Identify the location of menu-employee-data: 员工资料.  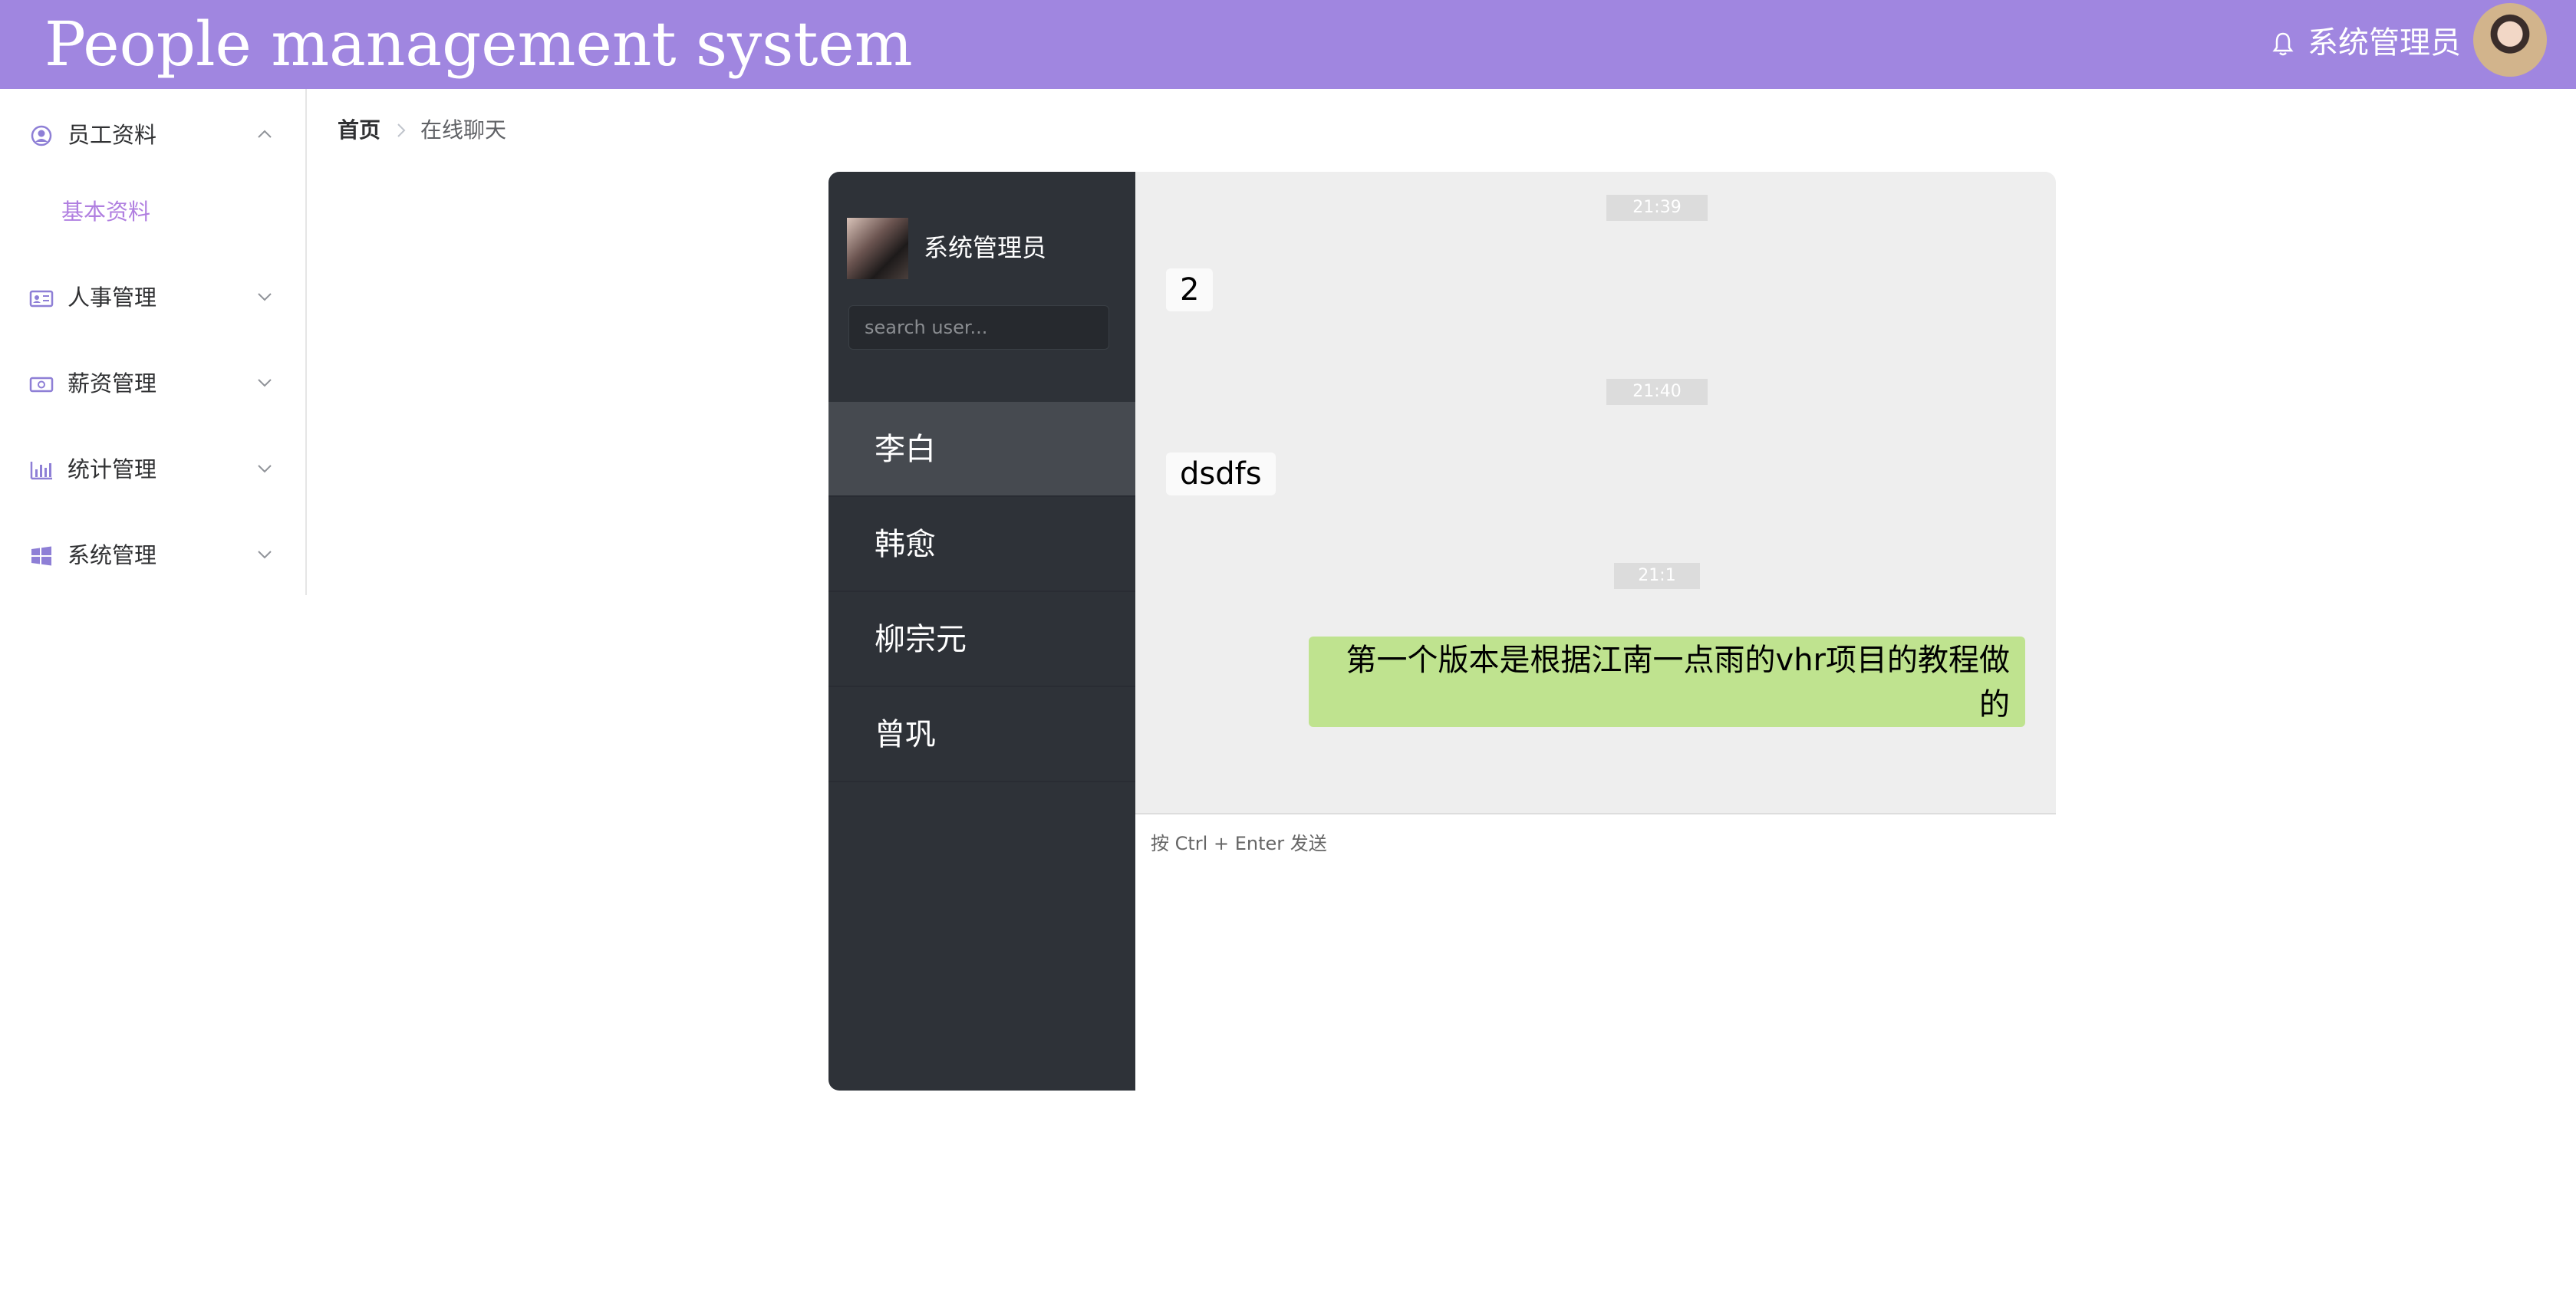
(152, 135).